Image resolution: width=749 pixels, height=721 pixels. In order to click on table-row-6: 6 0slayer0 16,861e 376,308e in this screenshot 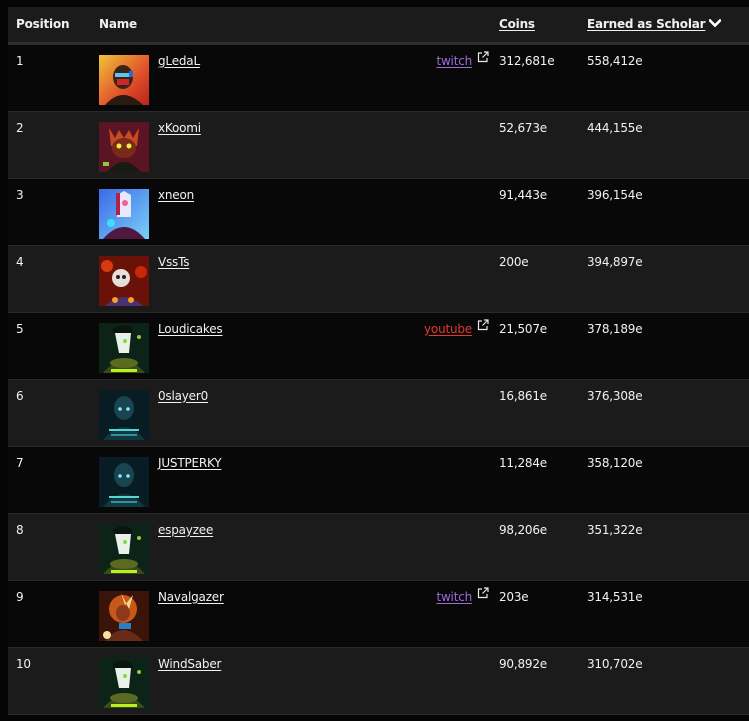, I will do `click(378, 412)`.